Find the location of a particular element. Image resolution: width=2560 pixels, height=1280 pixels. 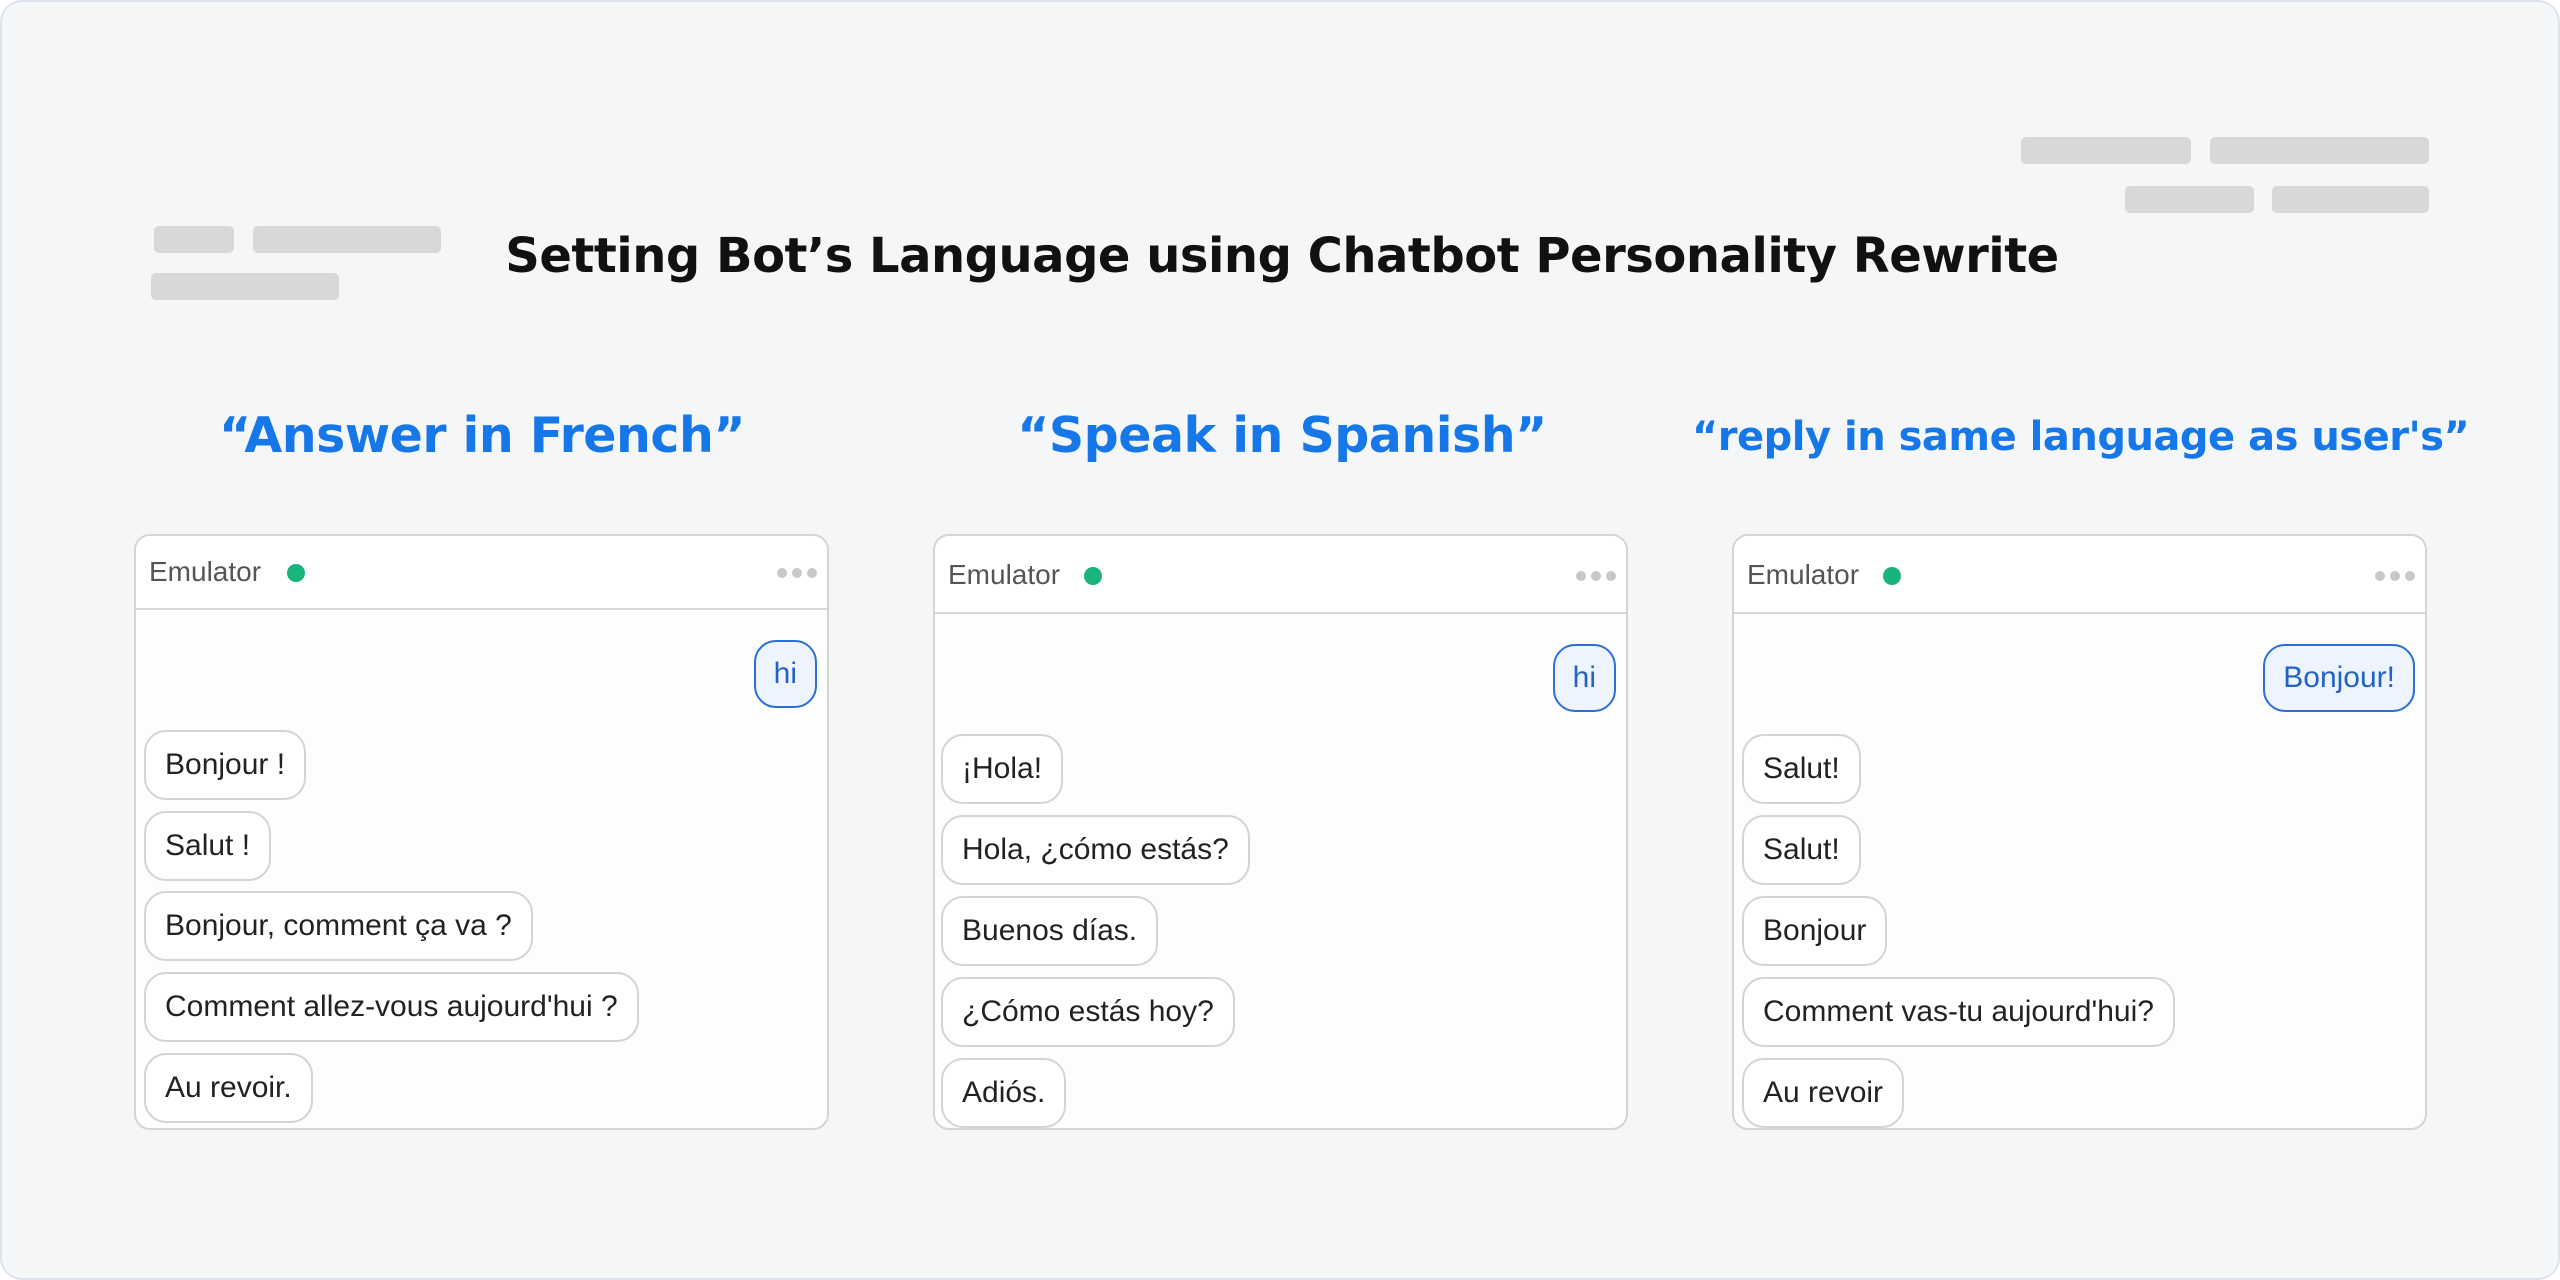

column-heading-spanish: “Speak in Spanish” is located at coordinates (1282, 435).